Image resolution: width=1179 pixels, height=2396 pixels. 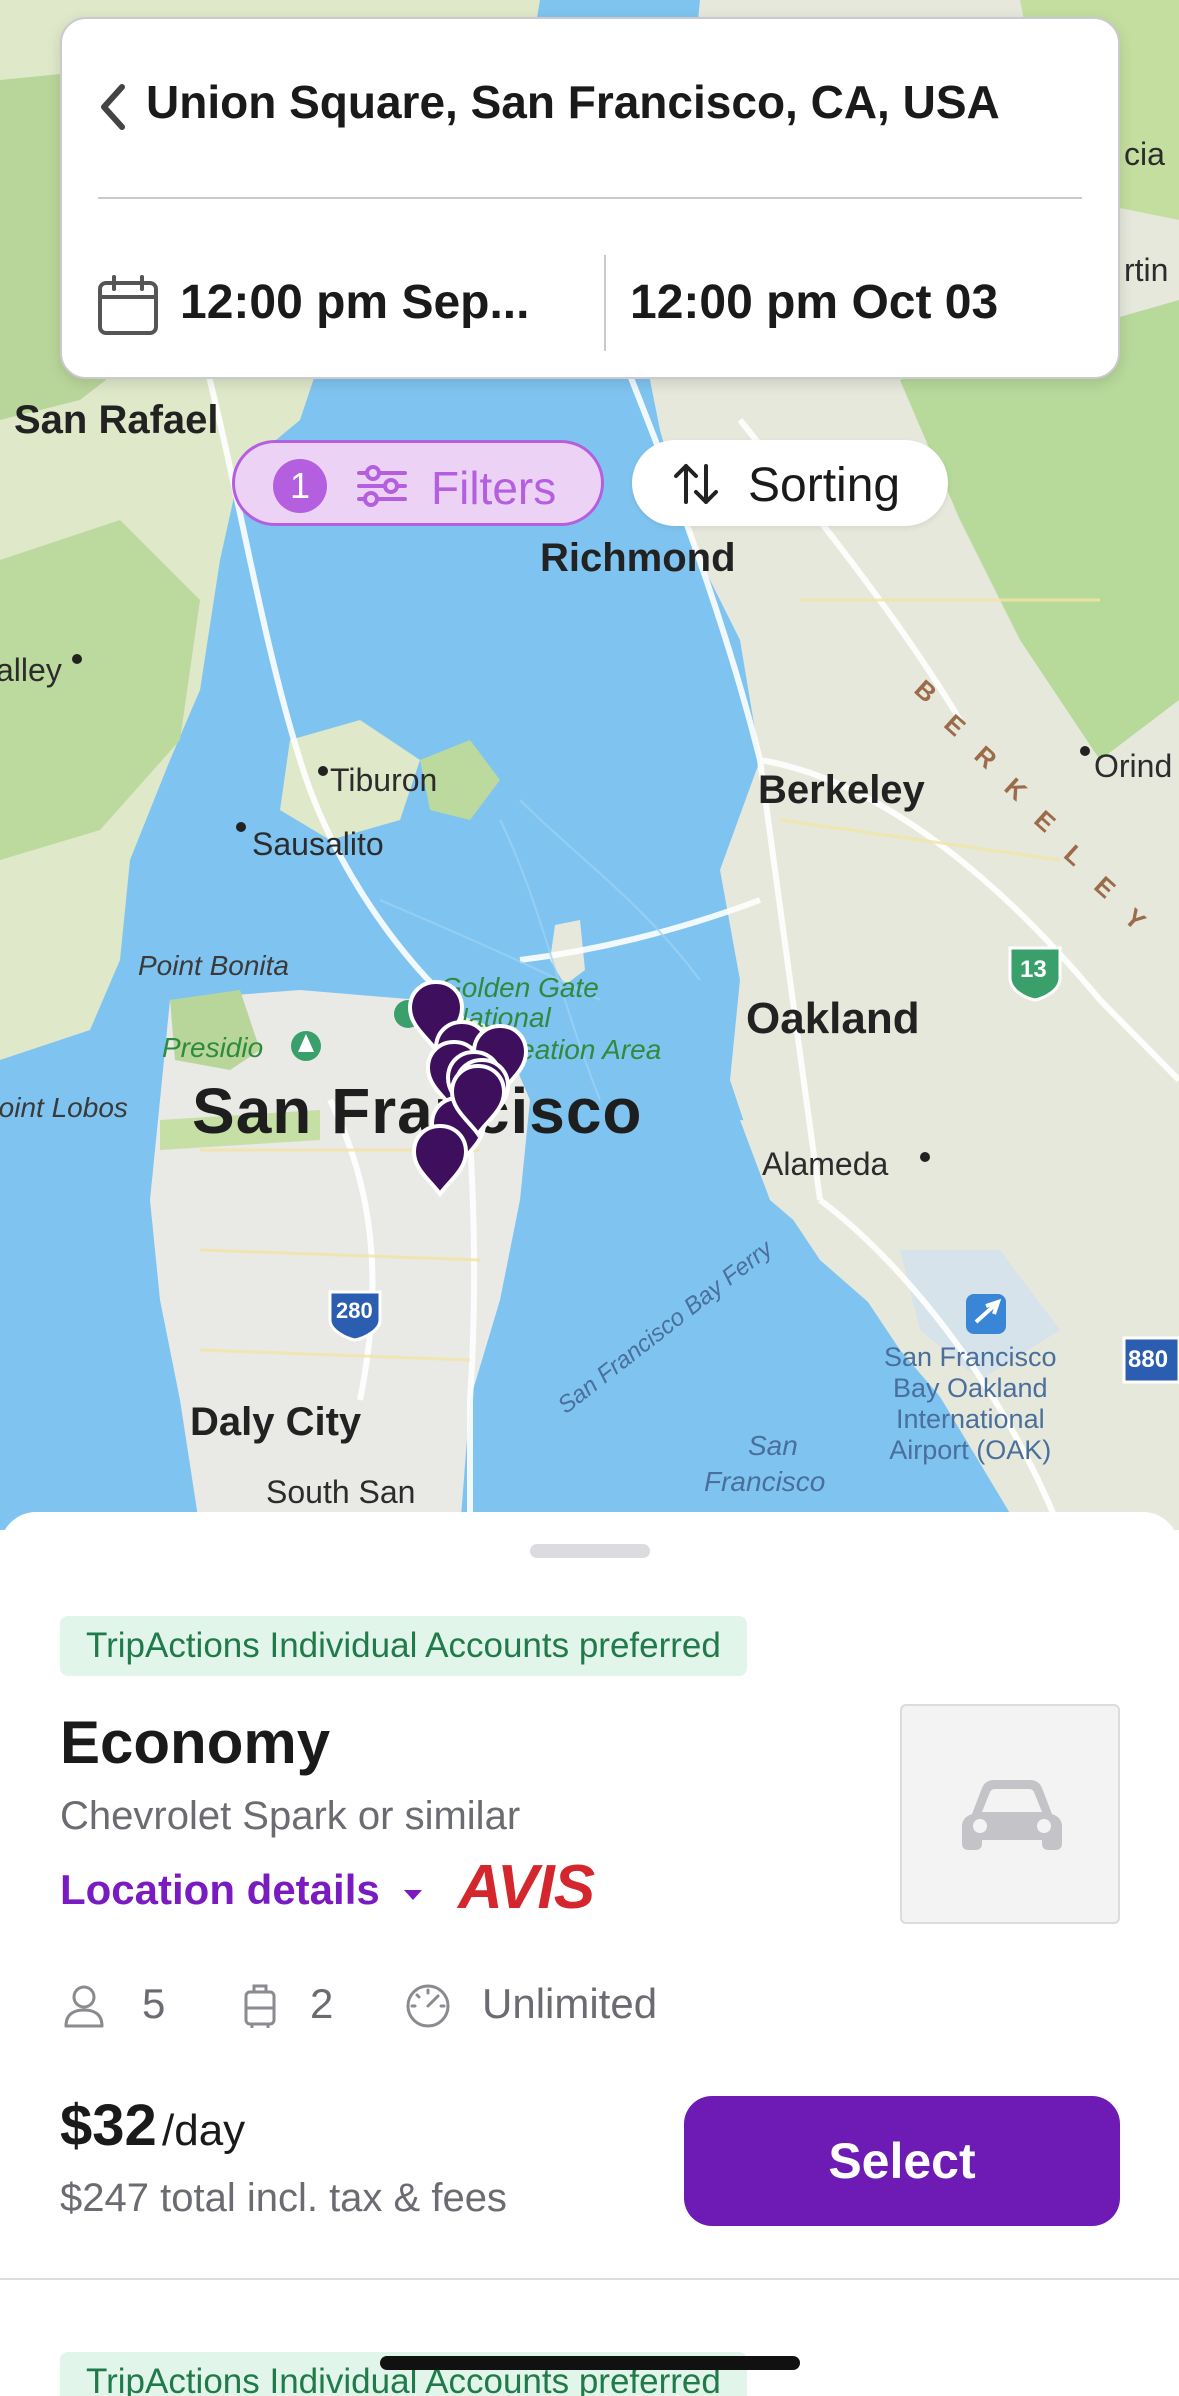 I want to click on sheet-grabber, so click(x=590, y=1551).